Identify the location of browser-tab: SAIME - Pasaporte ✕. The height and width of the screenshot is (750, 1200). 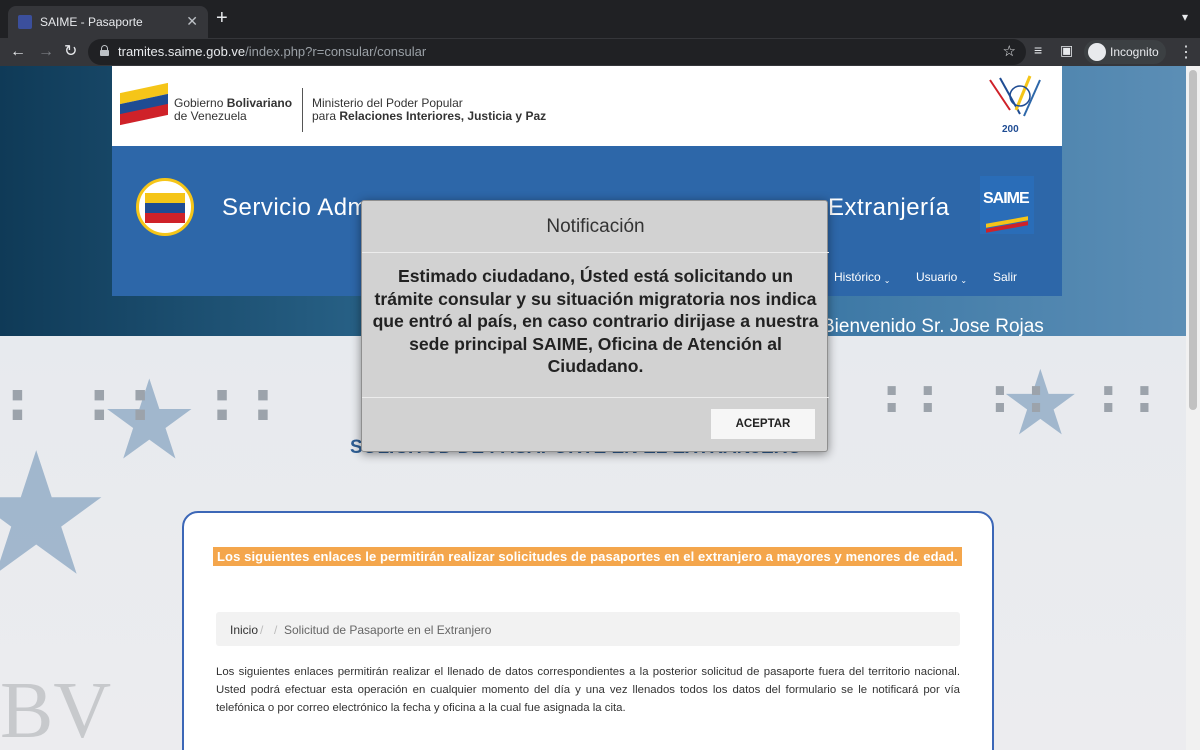
(108, 22).